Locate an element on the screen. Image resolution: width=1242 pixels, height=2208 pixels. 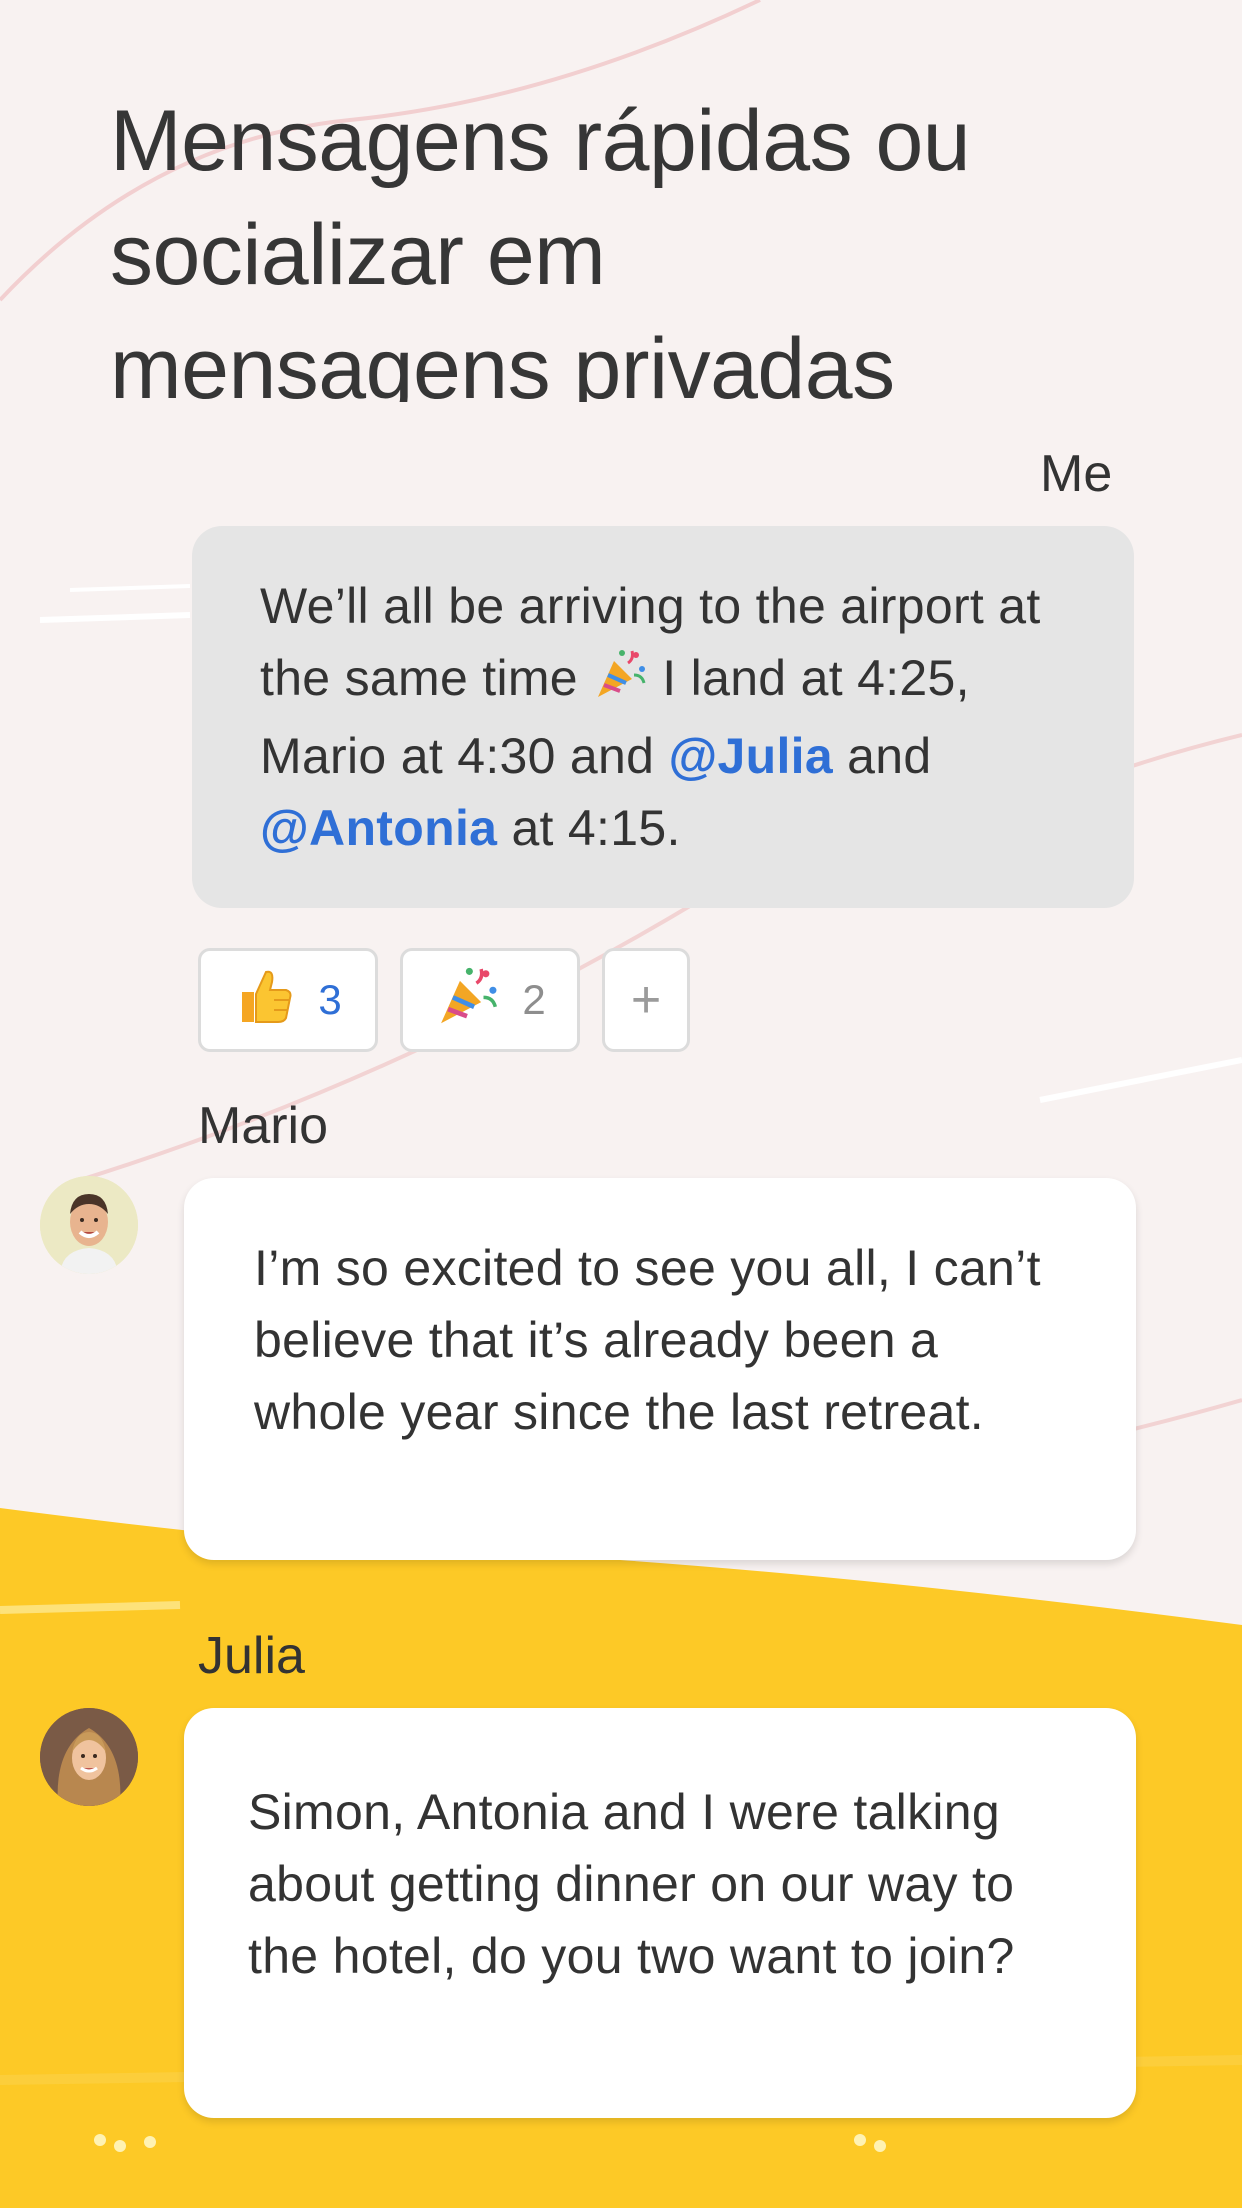
add-reaction-button: + is located at coordinates (646, 1000).